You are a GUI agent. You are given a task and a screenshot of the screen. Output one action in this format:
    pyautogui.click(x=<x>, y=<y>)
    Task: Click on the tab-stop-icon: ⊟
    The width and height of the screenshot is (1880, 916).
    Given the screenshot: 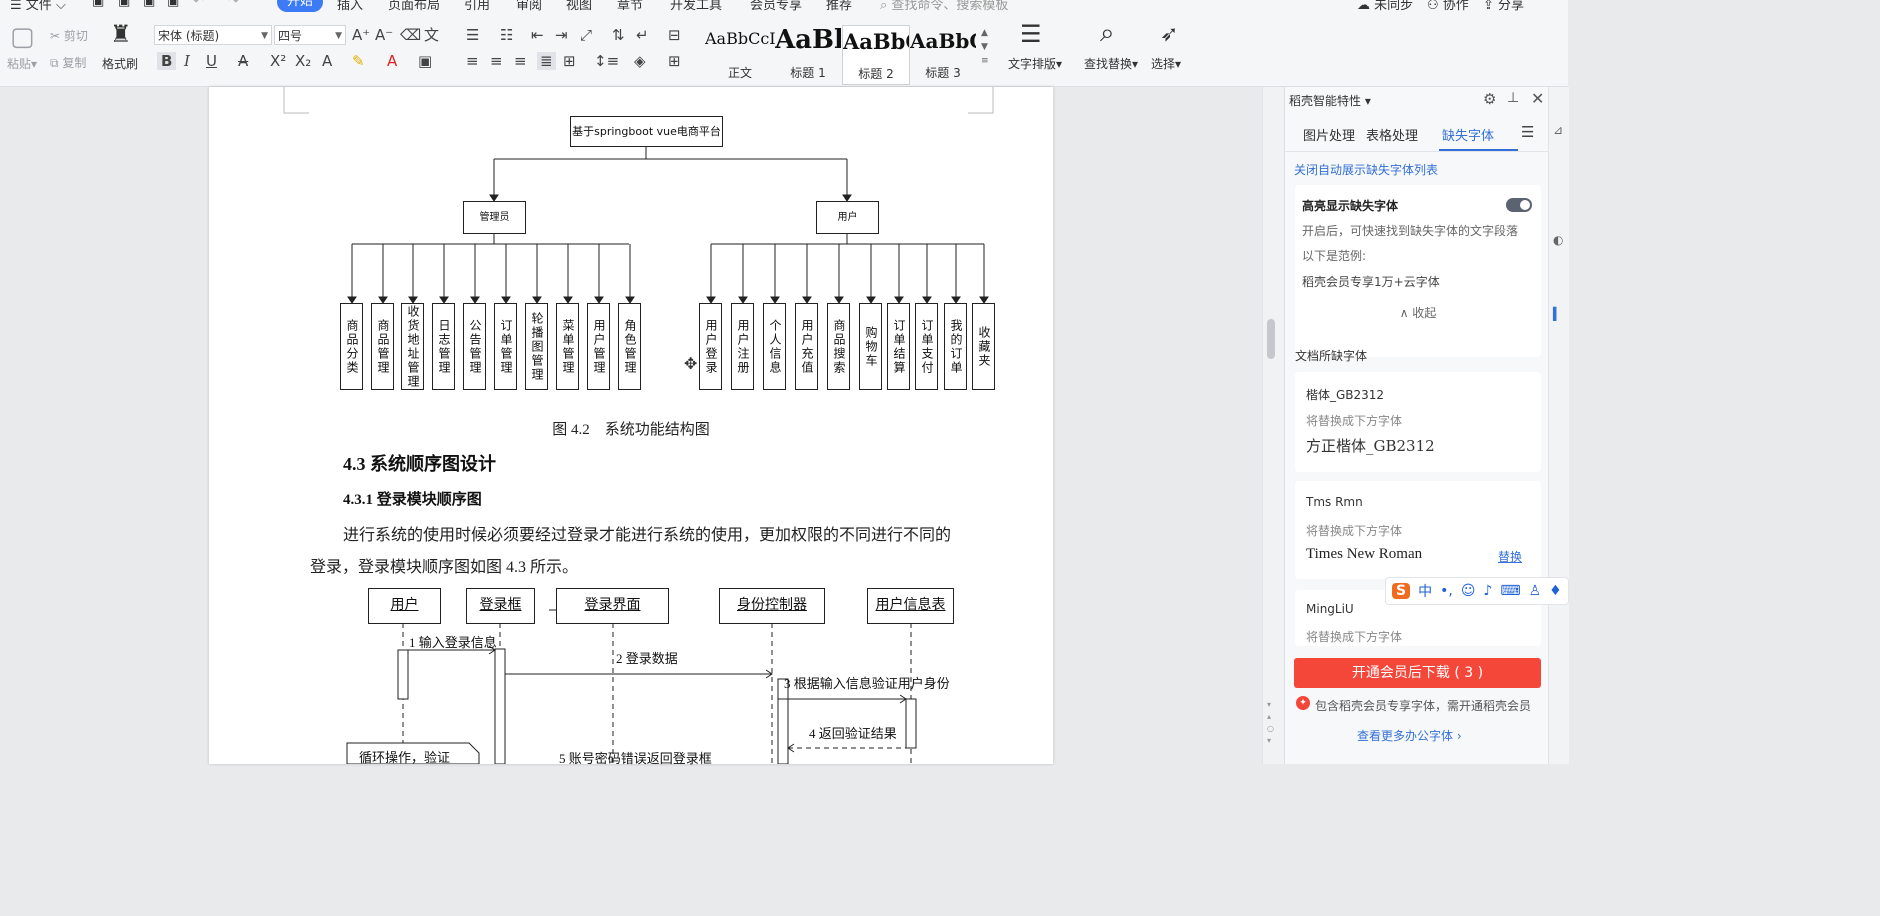 What is the action you would take?
    pyautogui.click(x=674, y=35)
    